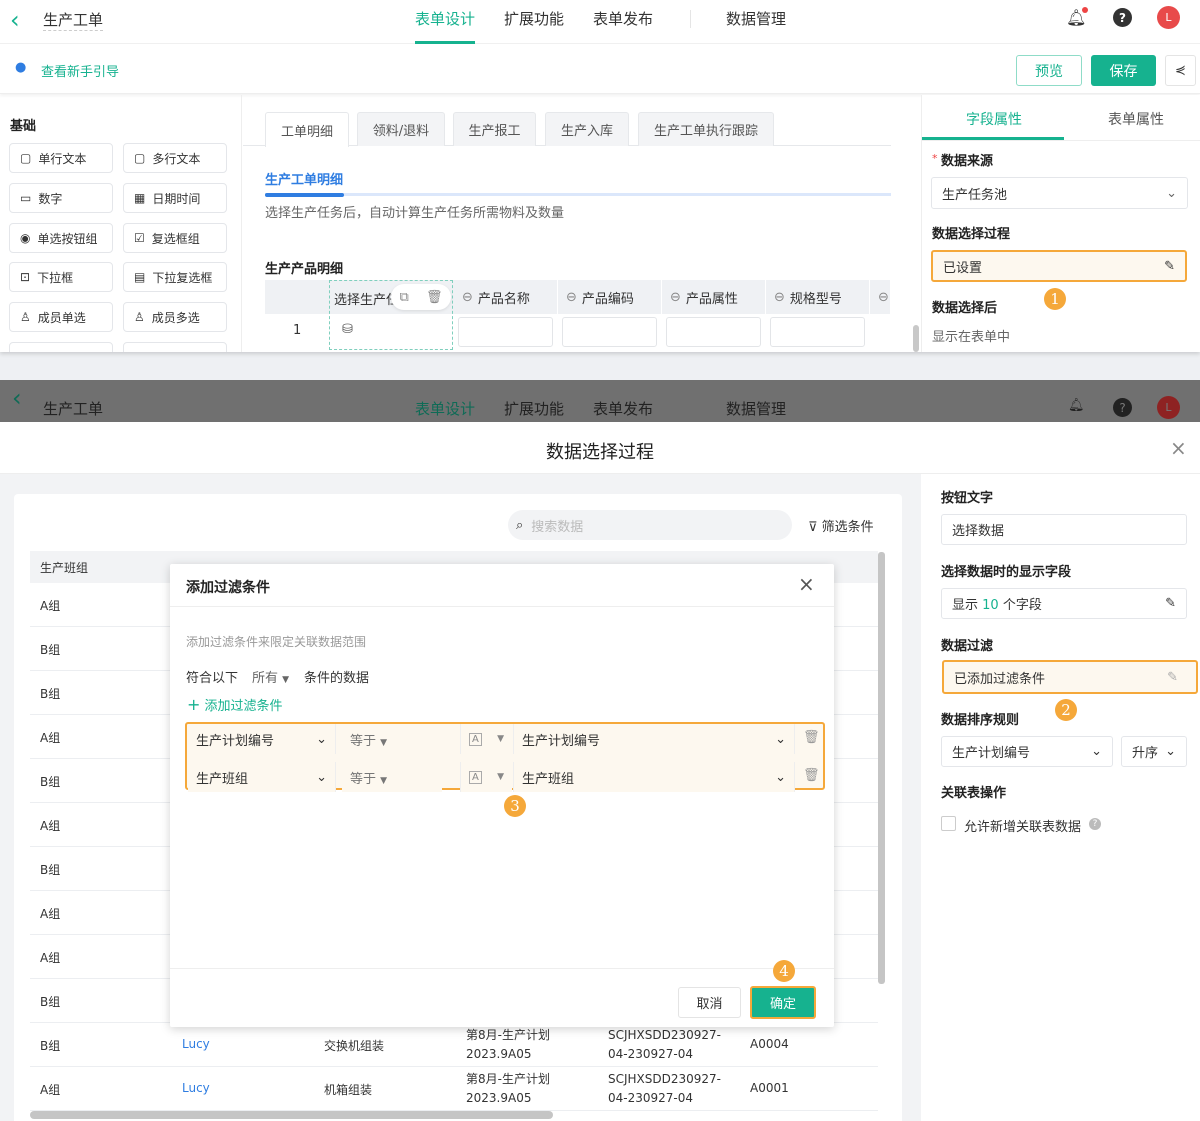 The width and height of the screenshot is (1200, 1121). I want to click on cell-team: A组, so click(50, 914).